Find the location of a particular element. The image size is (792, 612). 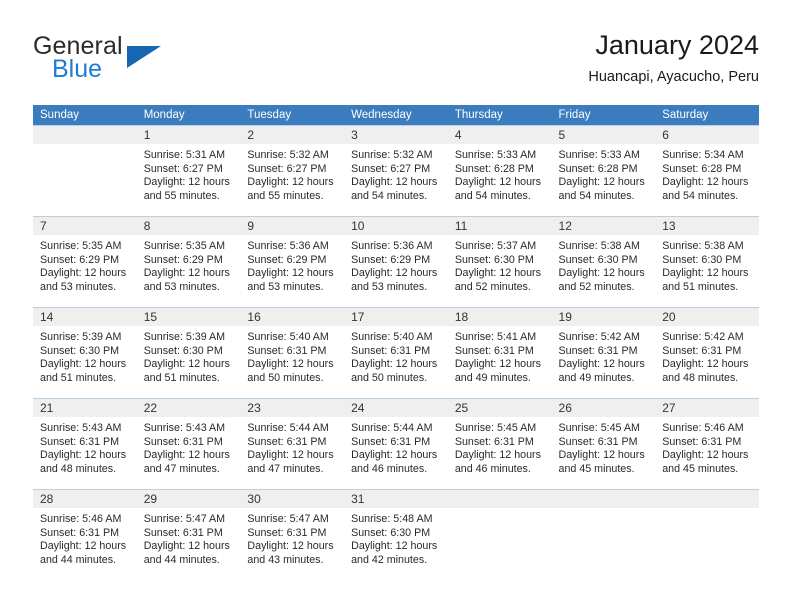

day-number: 4 is located at coordinates (499, 135).